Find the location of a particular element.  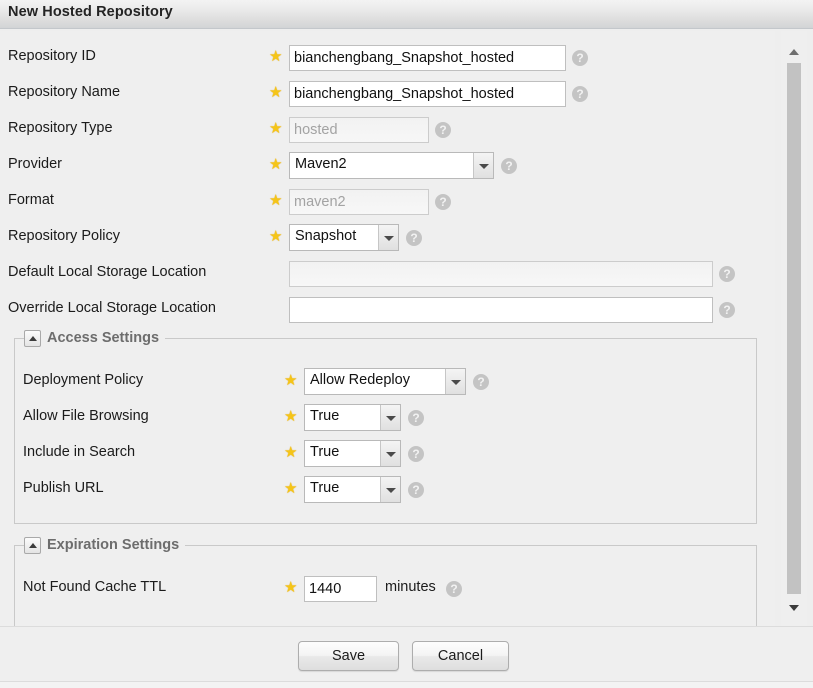

label-allow-file-browsing: Allow File Browsing is located at coordinates (86, 416).